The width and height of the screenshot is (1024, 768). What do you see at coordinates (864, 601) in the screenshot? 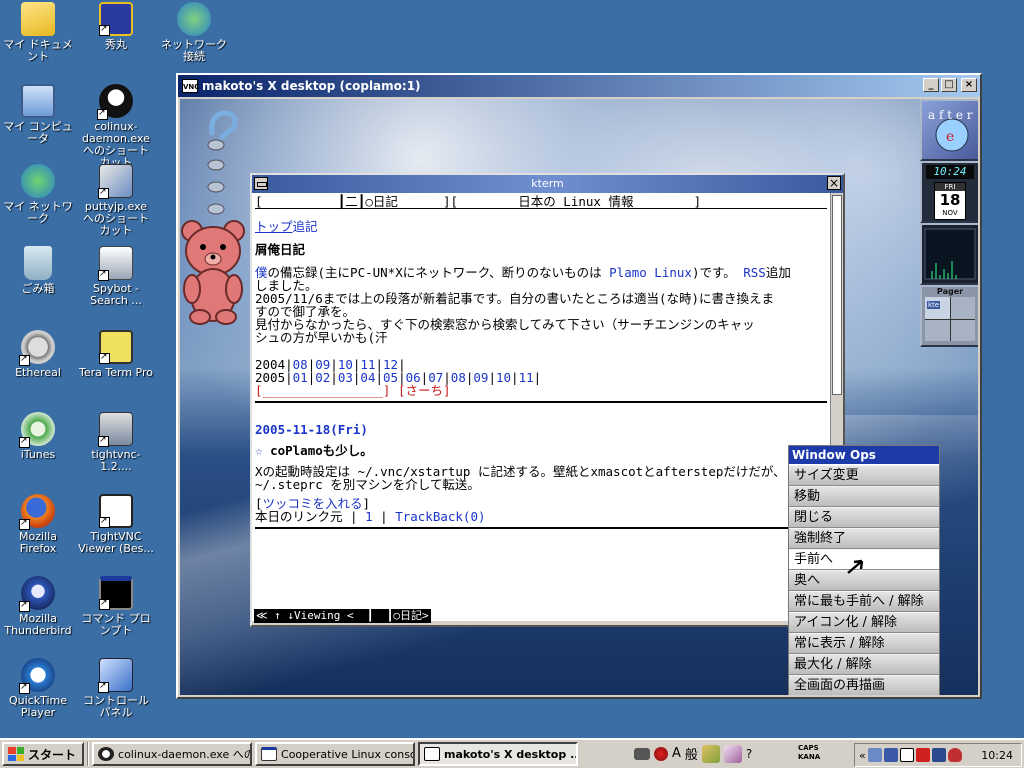
I see `window-ops-item: 常に最も手前へ / 解除` at bounding box center [864, 601].